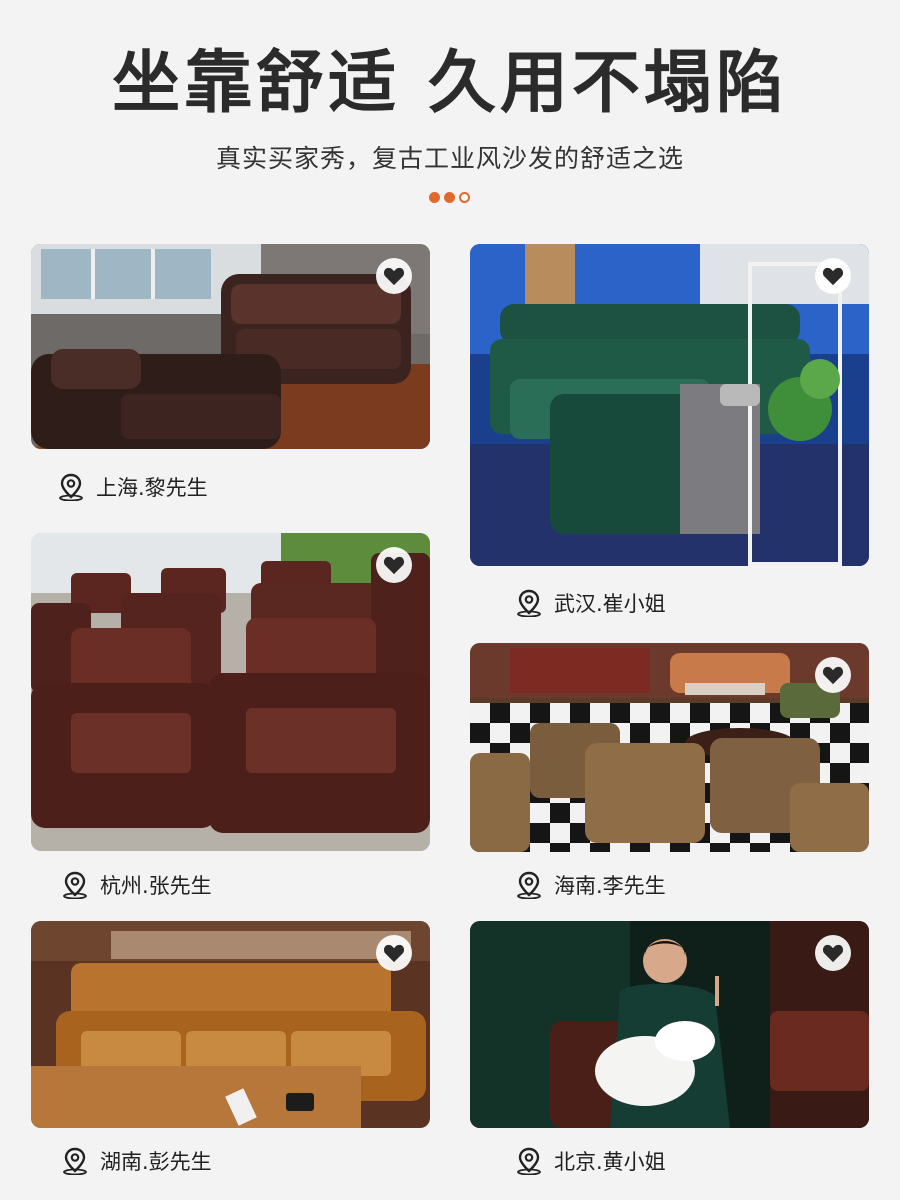 This screenshot has height=1200, width=900. I want to click on location-label: 海南.李先生, so click(591, 885).